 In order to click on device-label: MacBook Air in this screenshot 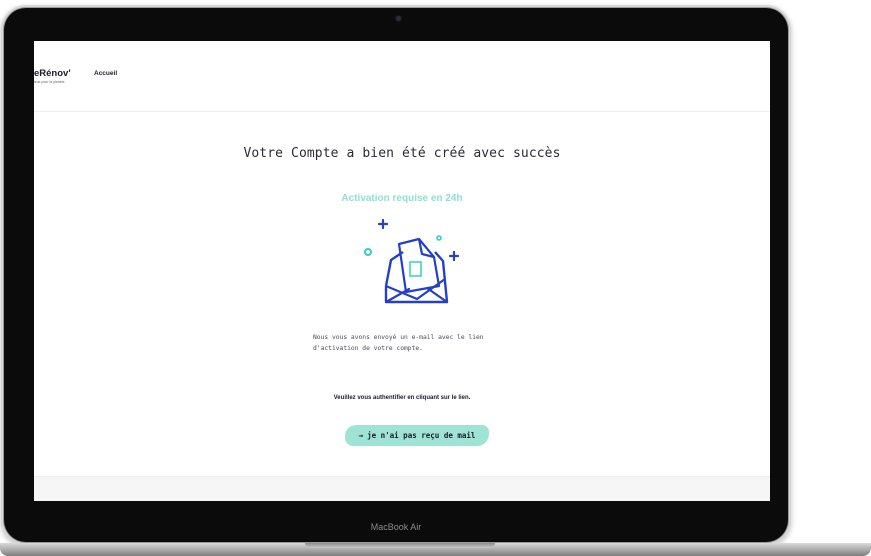, I will do `click(396, 527)`.